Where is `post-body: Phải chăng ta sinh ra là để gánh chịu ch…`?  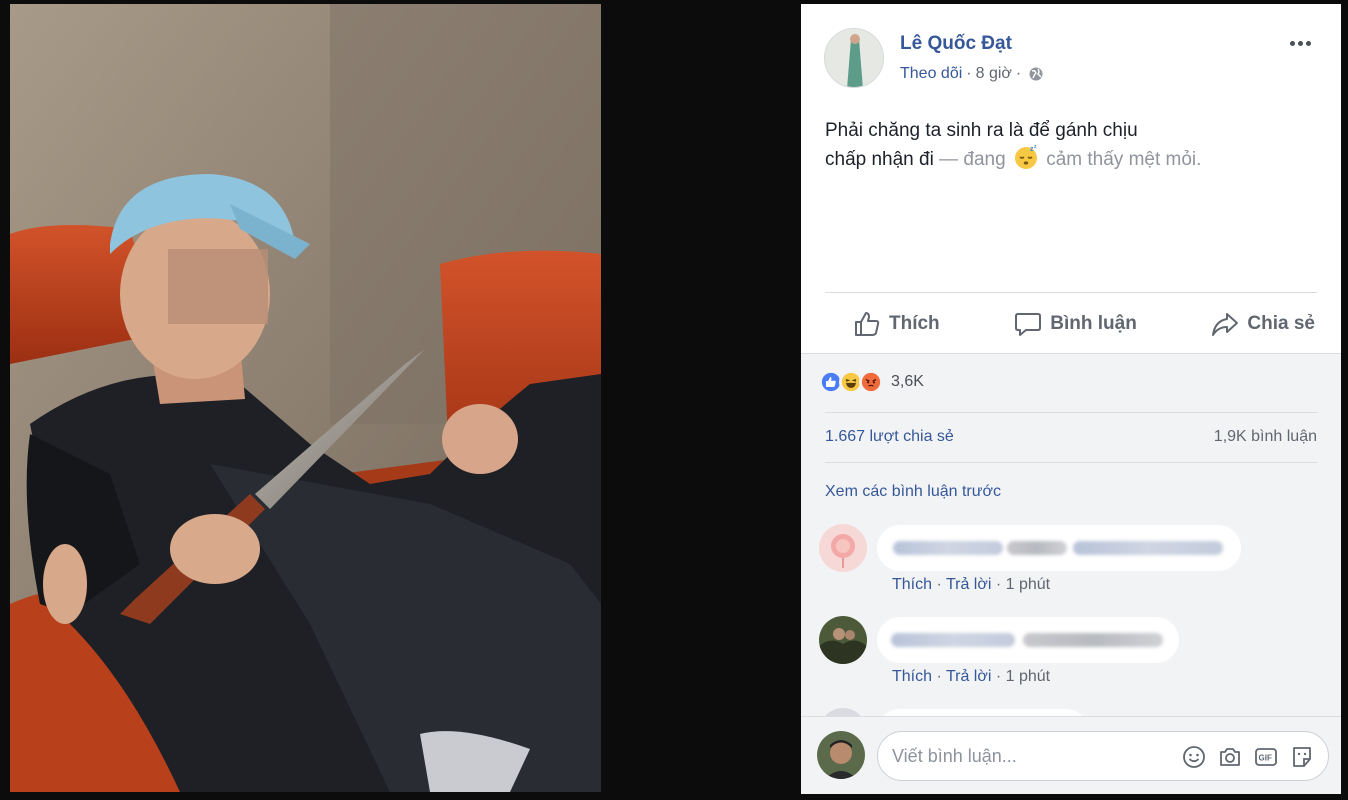
post-body: Phải chăng ta sinh ra là để gánh chịu ch… is located at coordinates (1075, 145).